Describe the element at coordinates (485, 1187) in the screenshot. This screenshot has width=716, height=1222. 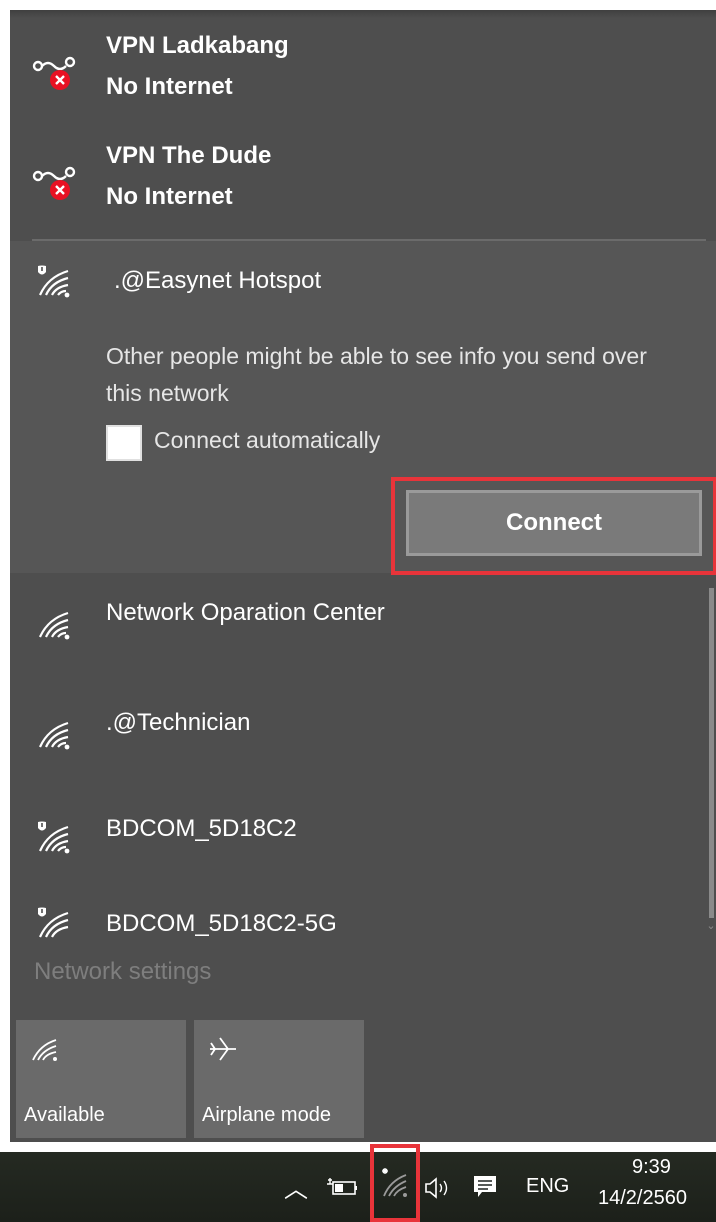
I see `action-center-icon` at that location.